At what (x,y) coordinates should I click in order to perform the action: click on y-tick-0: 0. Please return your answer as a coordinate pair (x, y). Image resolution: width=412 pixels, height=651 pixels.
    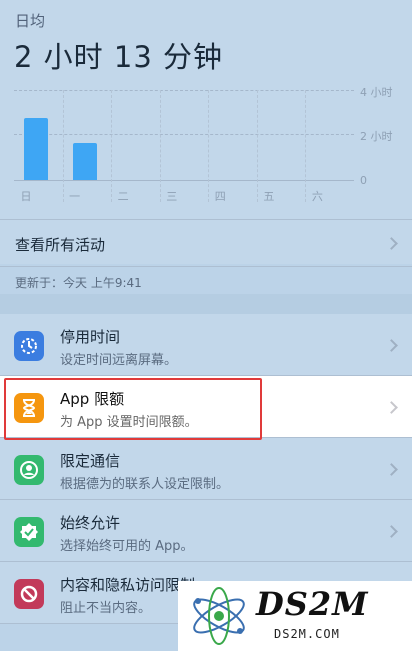
    Looking at the image, I should click on (363, 180).